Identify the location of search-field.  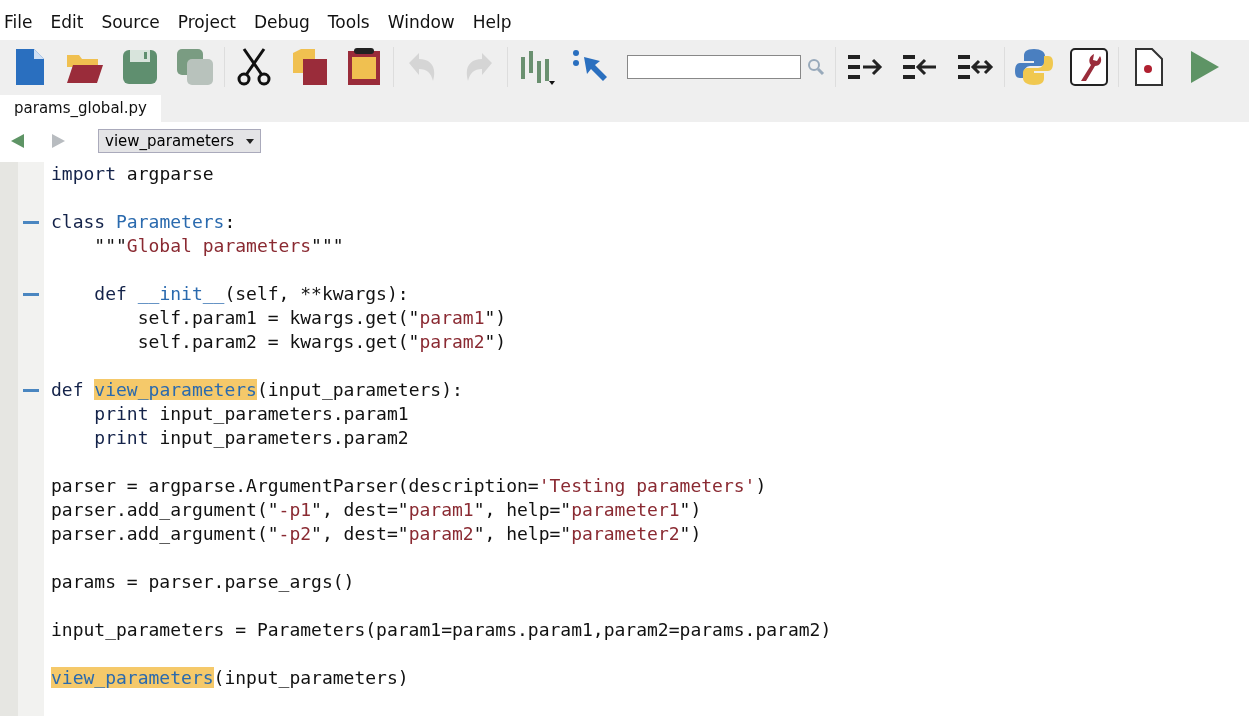
(714, 67).